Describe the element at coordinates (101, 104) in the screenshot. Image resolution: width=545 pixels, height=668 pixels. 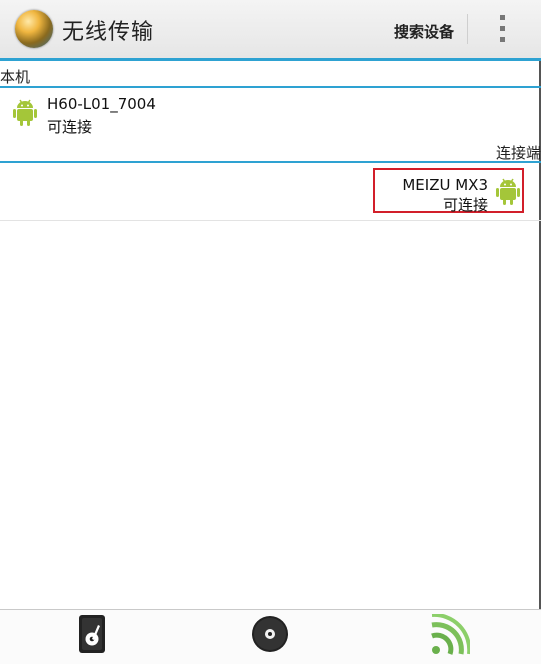
I see `local-device-name: H60-L01_7004` at that location.